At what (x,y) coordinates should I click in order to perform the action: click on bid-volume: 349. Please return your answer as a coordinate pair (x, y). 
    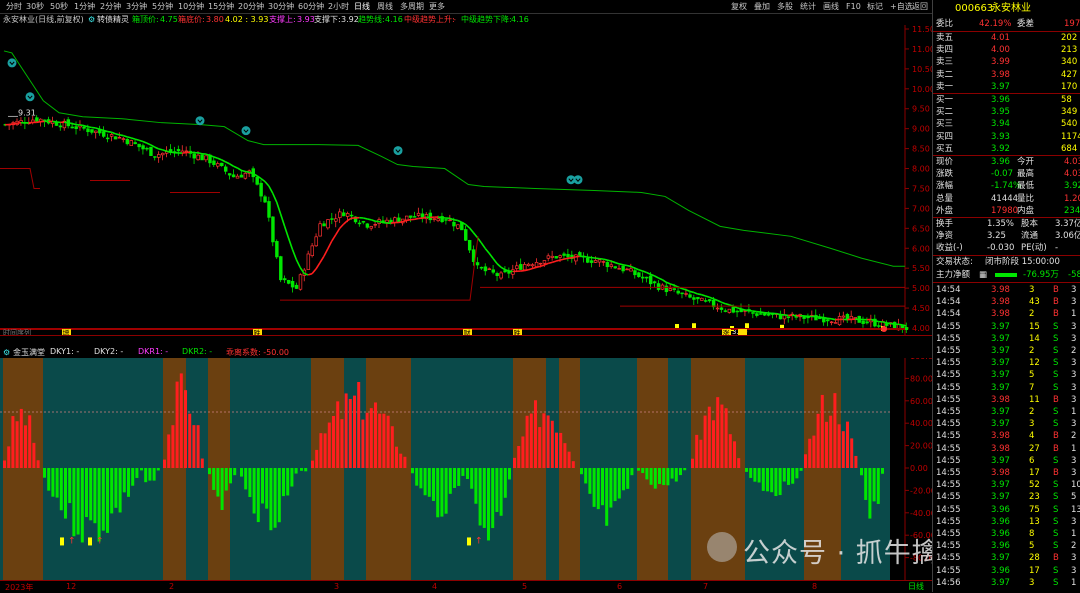
    Looking at the image, I should click on (1069, 112).